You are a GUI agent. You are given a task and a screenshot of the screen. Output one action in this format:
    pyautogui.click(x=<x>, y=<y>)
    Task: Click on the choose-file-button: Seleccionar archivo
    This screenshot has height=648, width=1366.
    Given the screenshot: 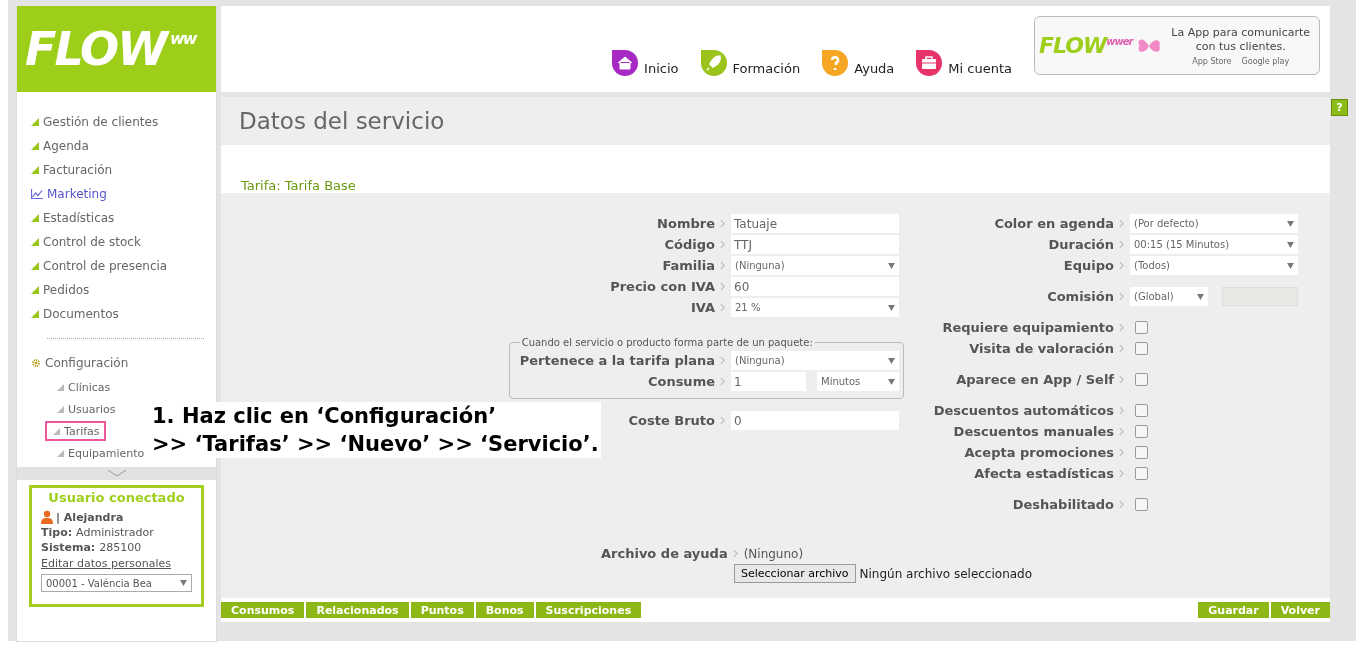 What is the action you would take?
    pyautogui.click(x=795, y=573)
    